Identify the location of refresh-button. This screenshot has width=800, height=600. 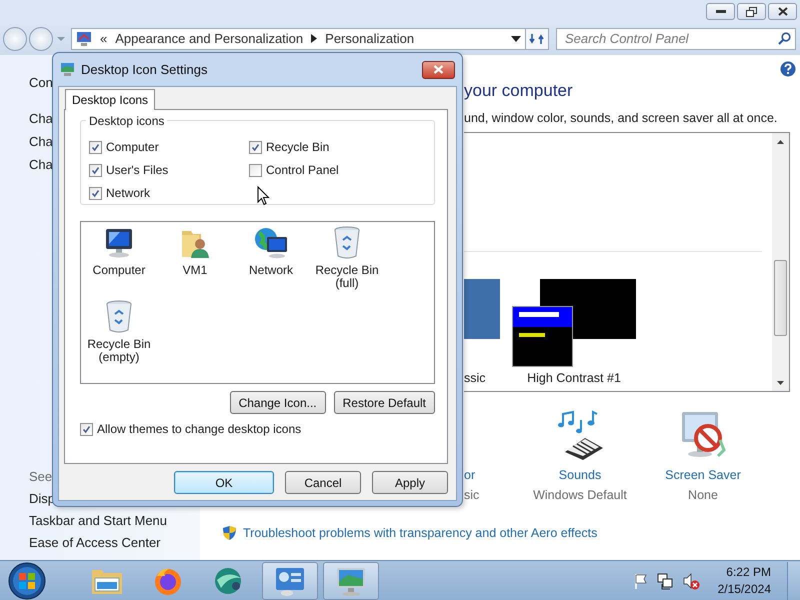
(537, 39).